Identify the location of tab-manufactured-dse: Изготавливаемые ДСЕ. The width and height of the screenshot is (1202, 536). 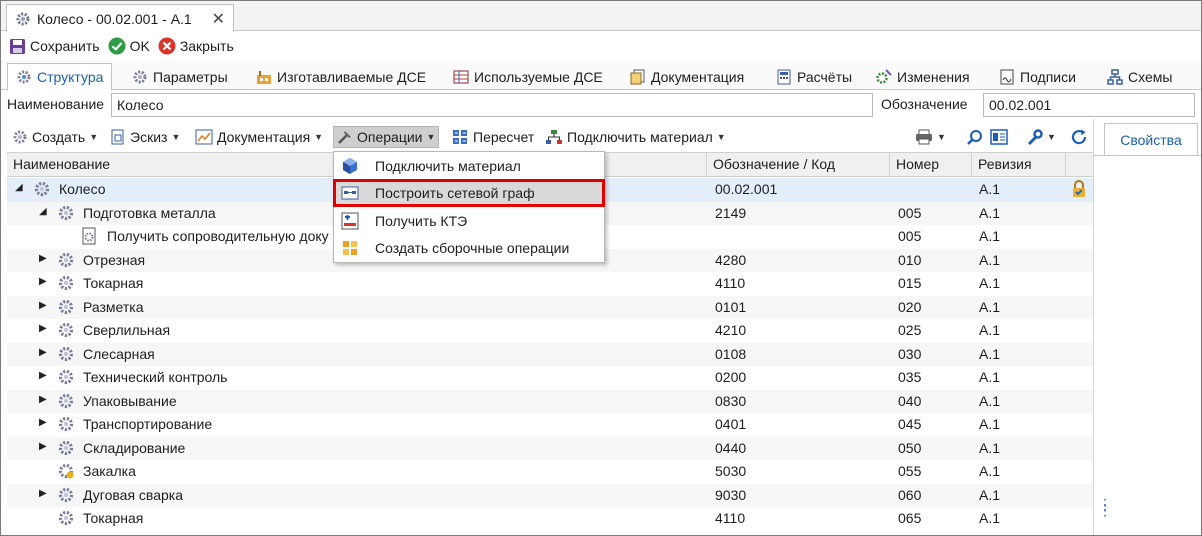
(341, 76).